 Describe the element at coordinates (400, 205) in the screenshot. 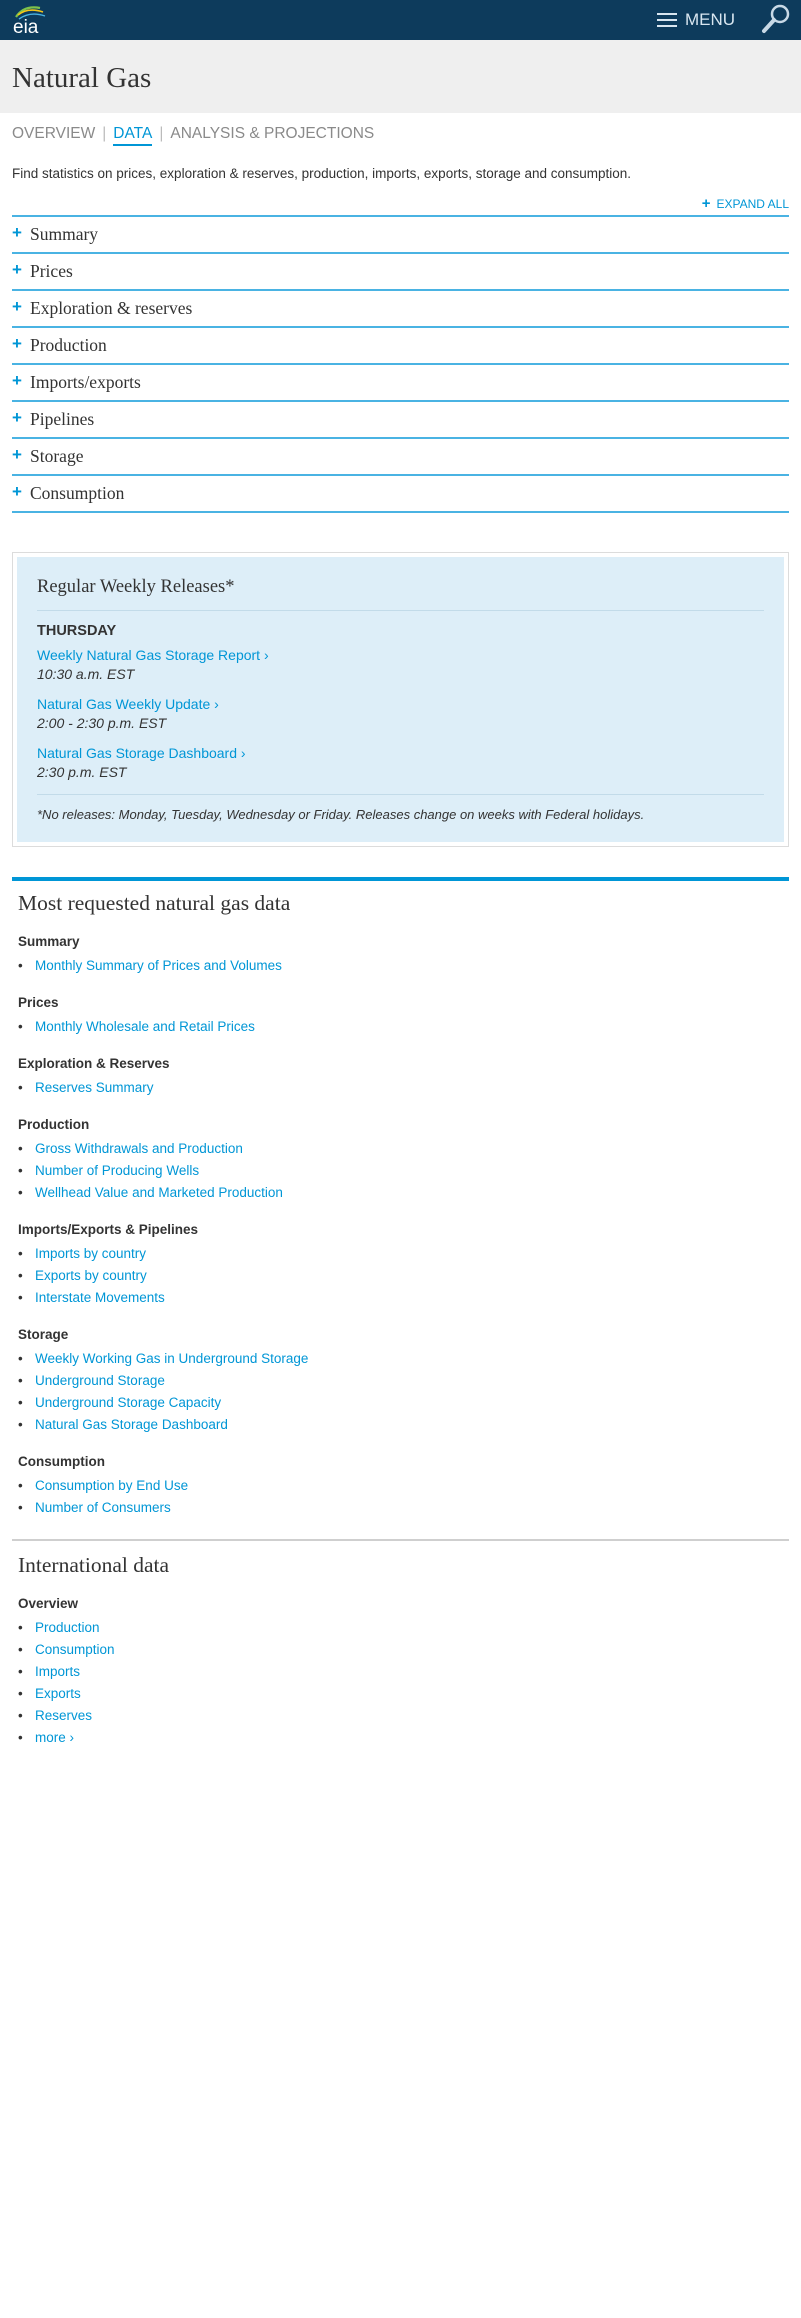

I see `expand-all-button: + EXPAND ALL` at that location.